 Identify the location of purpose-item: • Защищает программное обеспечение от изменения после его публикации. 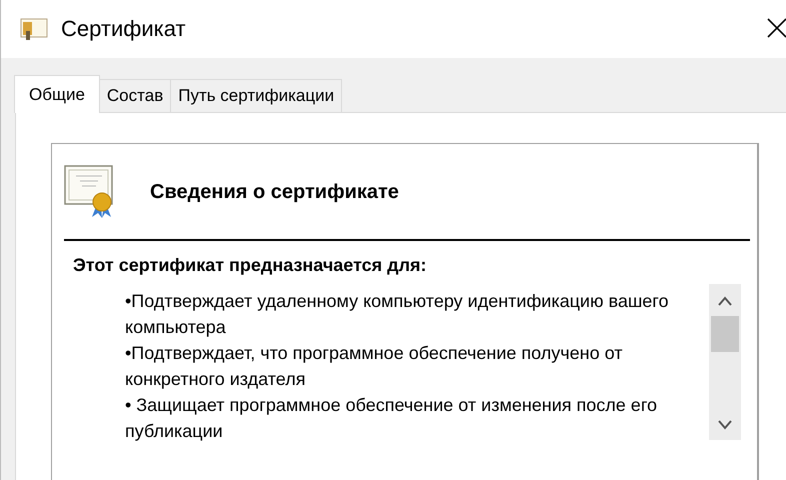
(391, 418).